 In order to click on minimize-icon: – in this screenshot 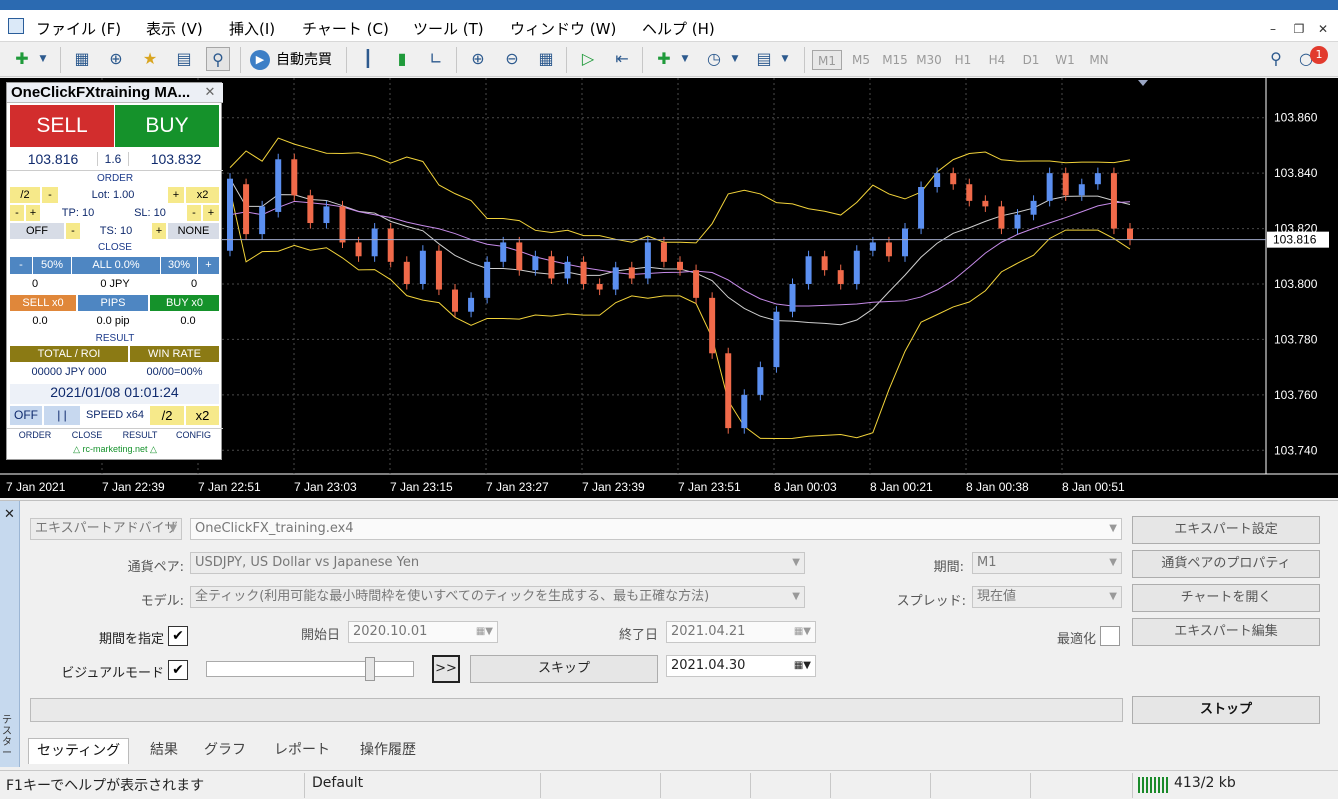, I will do `click(1273, 29)`.